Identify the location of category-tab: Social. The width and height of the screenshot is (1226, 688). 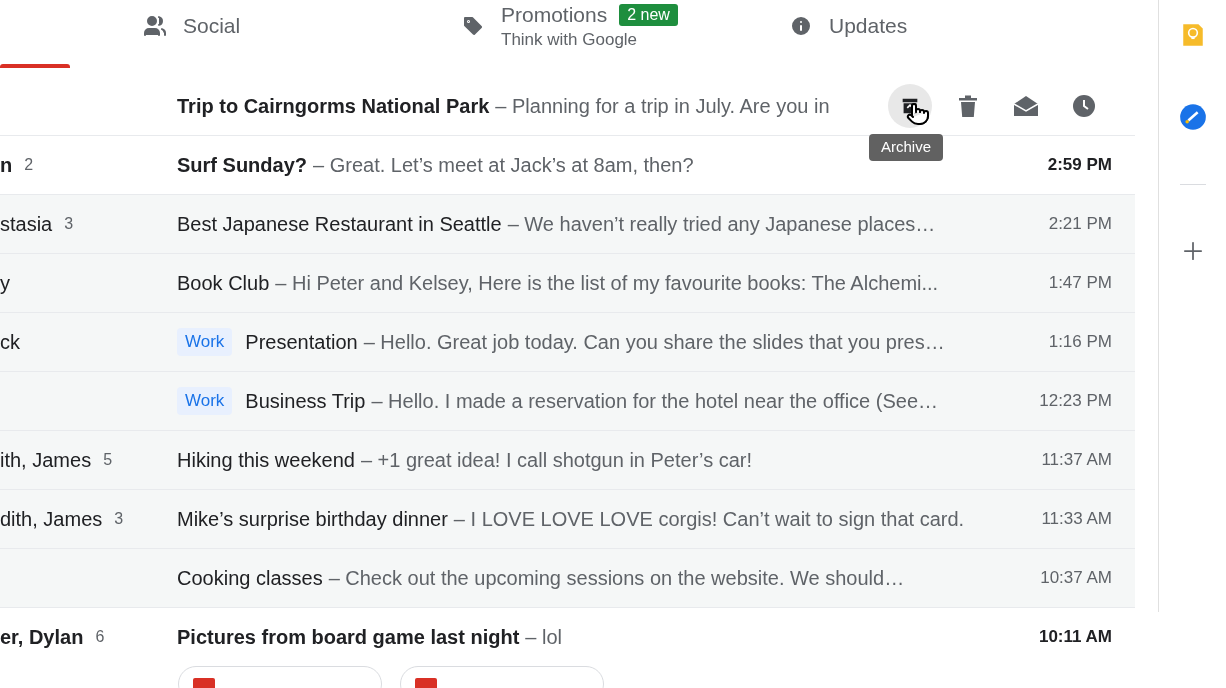
(192, 26).